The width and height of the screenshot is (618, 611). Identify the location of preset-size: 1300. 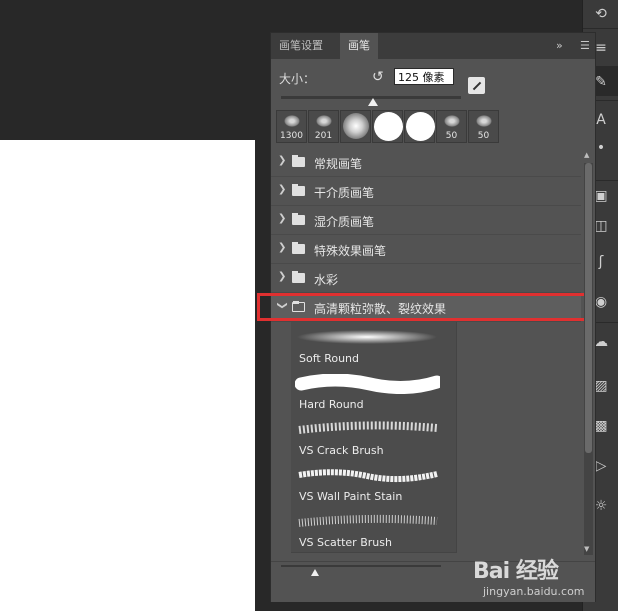
(291, 136).